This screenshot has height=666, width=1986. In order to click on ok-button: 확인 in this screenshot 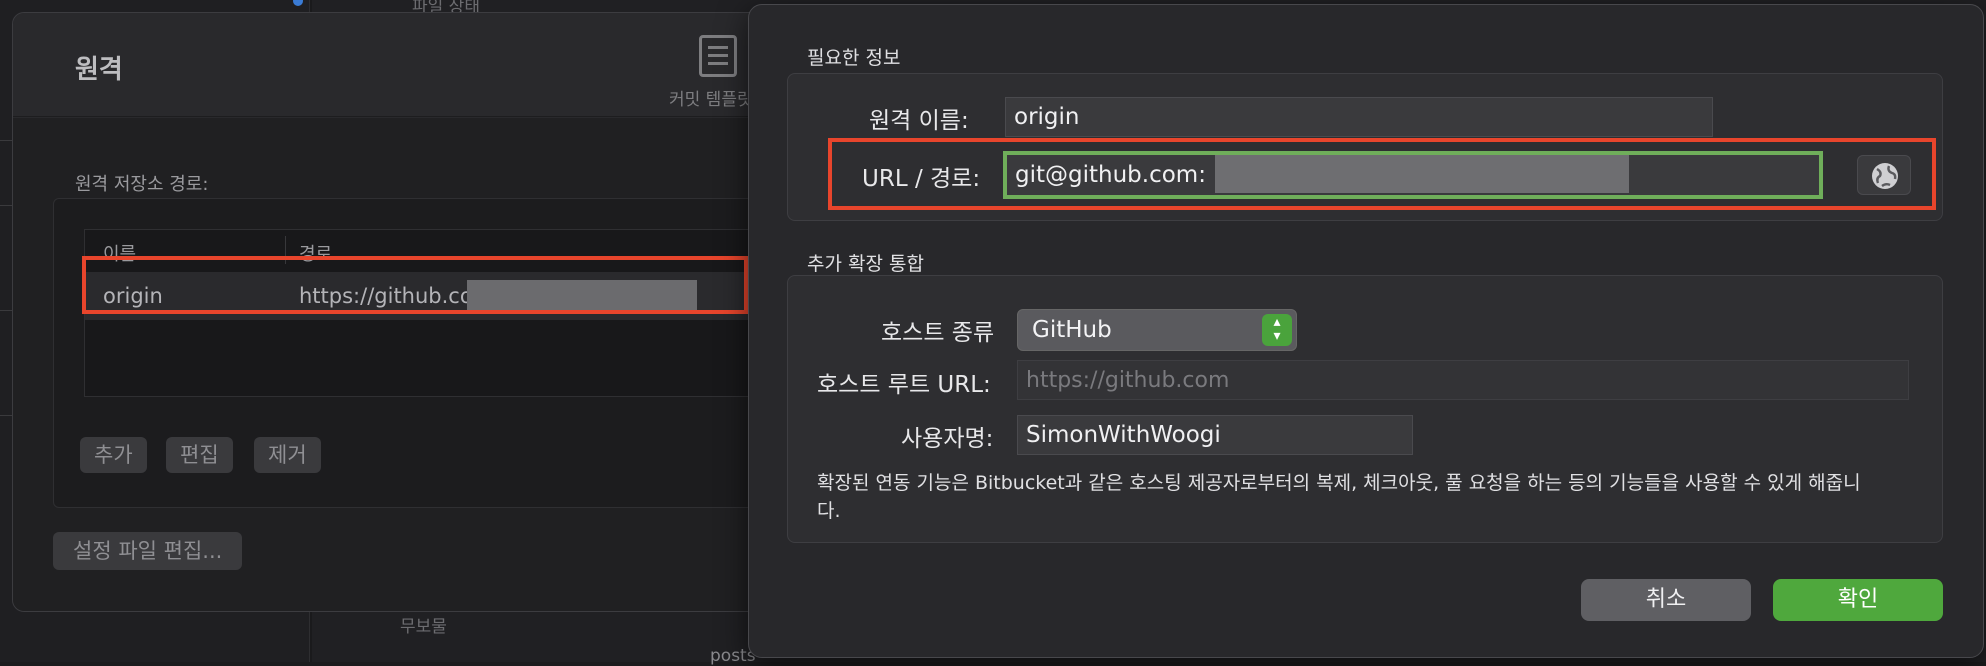, I will do `click(1858, 600)`.